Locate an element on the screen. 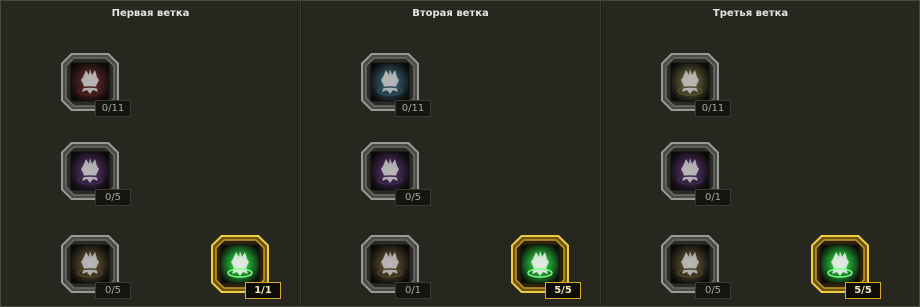  branch-title: Третья ветка is located at coordinates (750, 13).